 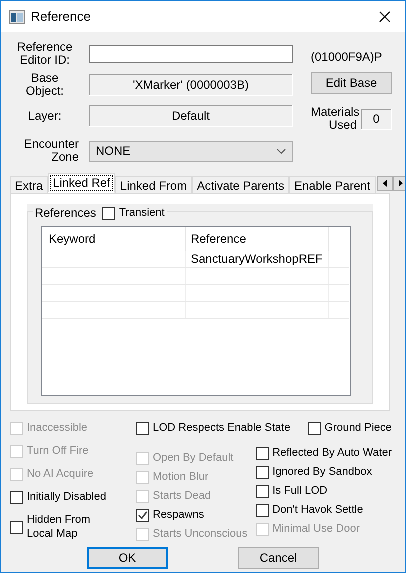 I want to click on checkbox: Ground Piece, so click(x=350, y=428).